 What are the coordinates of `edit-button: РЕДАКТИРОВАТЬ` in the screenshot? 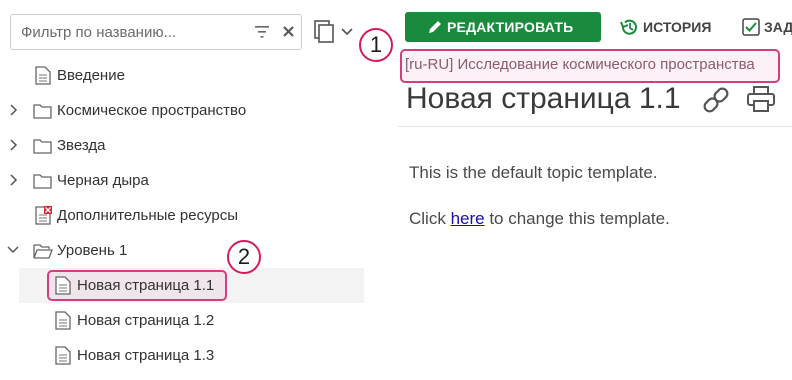 It's located at (503, 27).